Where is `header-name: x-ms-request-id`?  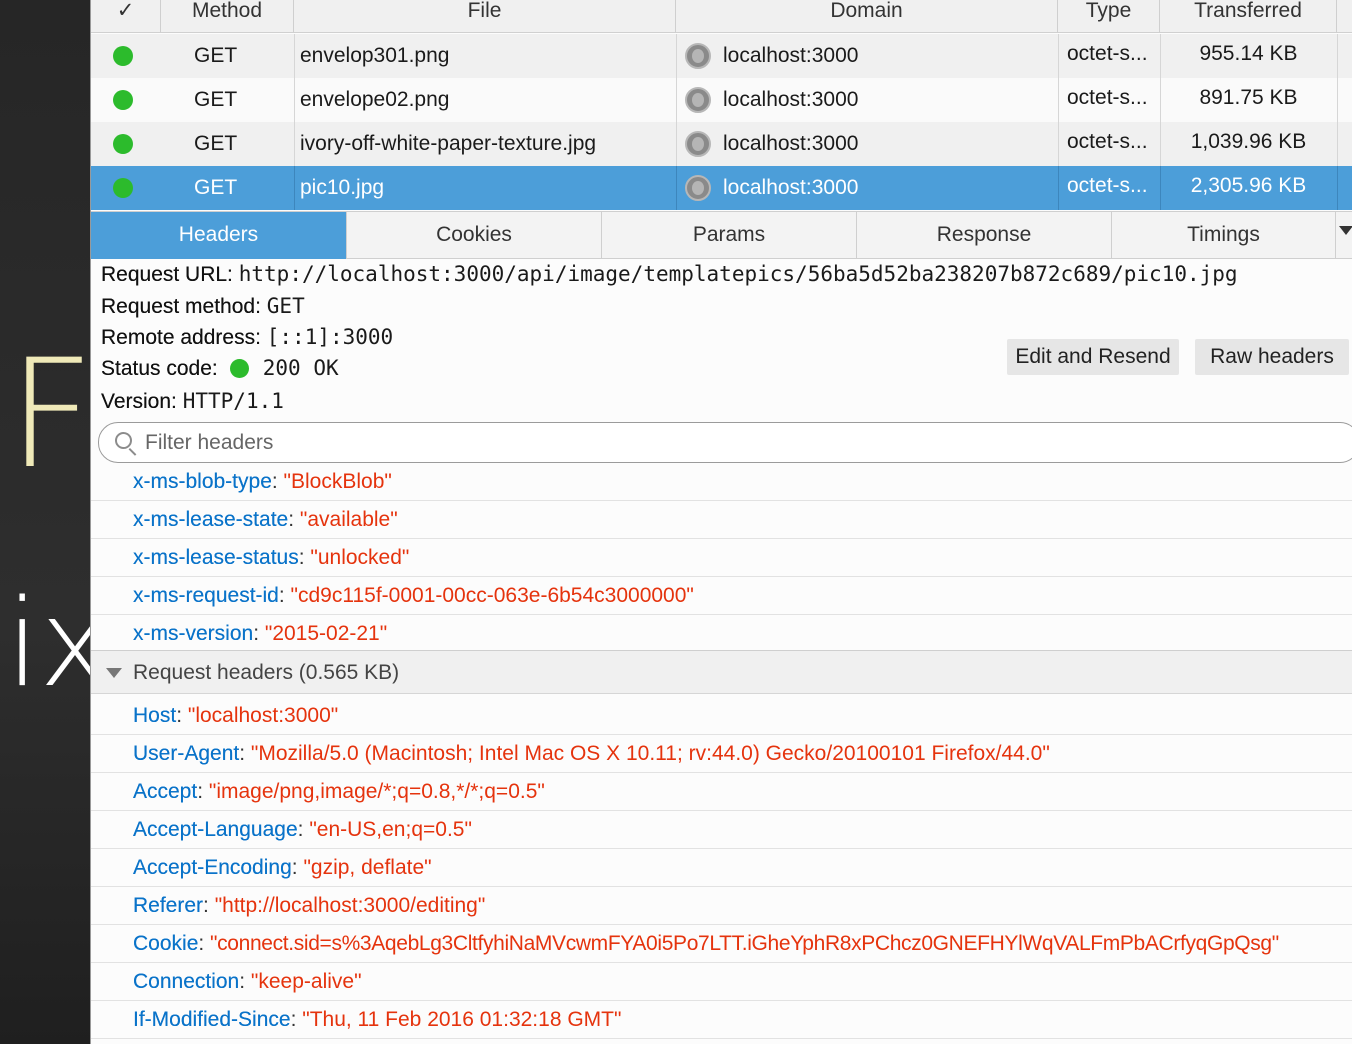 header-name: x-ms-request-id is located at coordinates (206, 595).